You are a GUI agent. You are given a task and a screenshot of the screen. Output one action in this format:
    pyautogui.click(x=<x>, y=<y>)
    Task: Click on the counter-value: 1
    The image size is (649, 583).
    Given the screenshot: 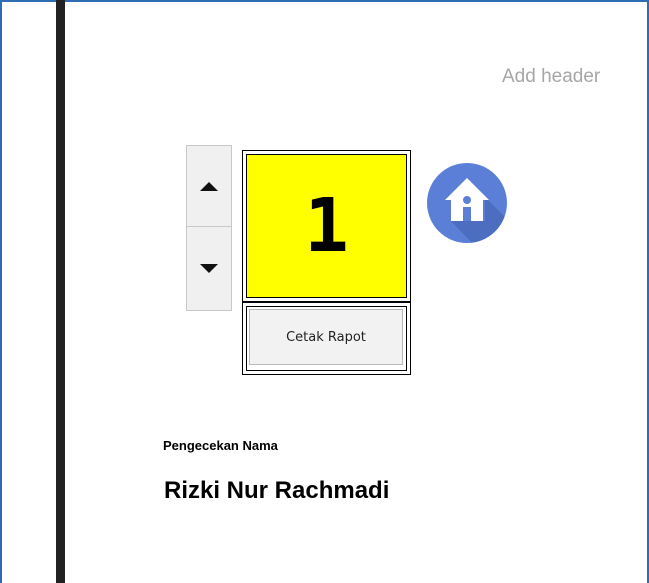 What is the action you would take?
    pyautogui.click(x=326, y=226)
    